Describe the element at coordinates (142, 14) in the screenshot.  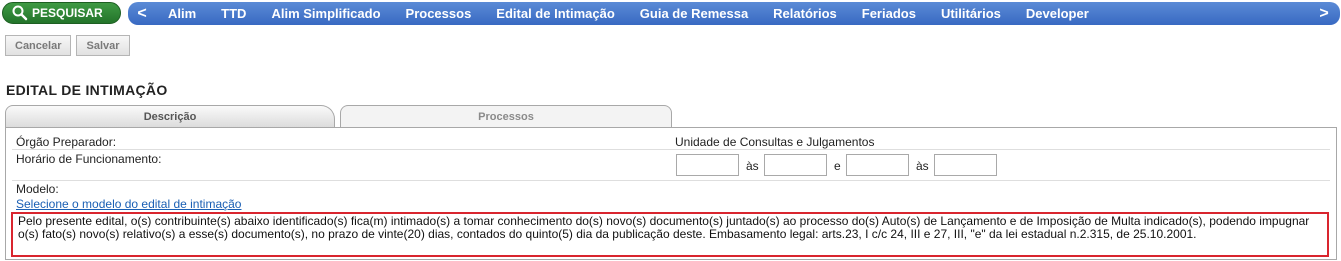
I see `menu-scroll-left-icon: <` at that location.